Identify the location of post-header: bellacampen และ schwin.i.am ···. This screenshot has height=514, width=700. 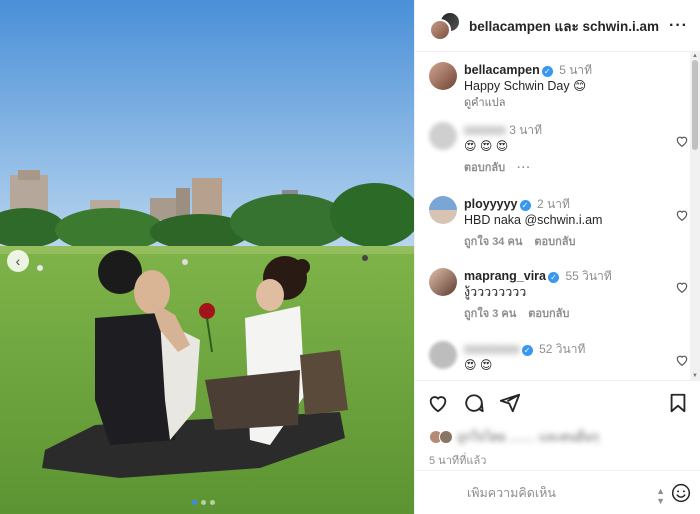
(557, 26).